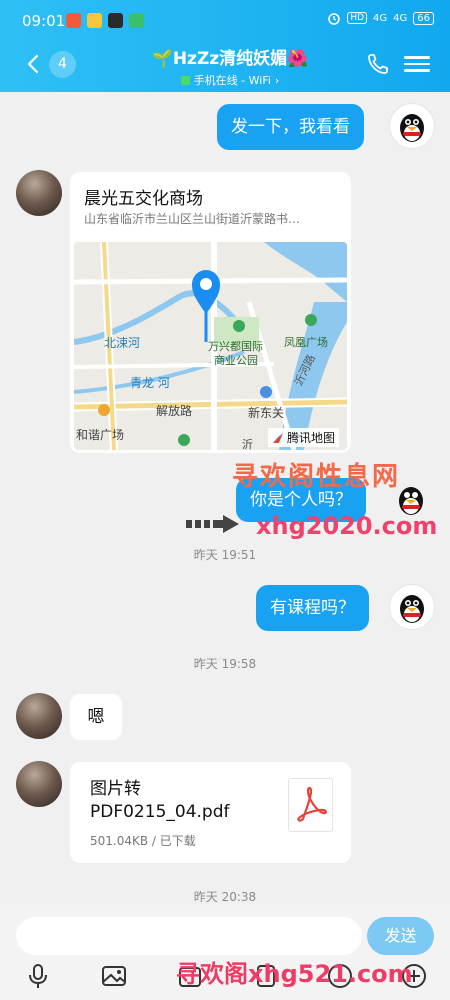 The image size is (450, 1000). I want to click on send-button: 发送, so click(400, 936).